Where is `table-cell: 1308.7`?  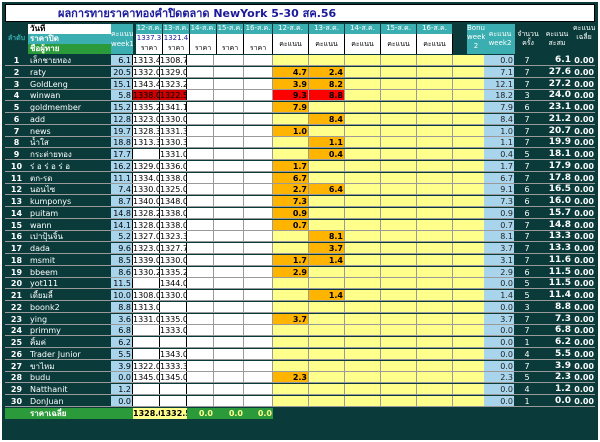
table-cell: 1308.7 is located at coordinates (173, 60).